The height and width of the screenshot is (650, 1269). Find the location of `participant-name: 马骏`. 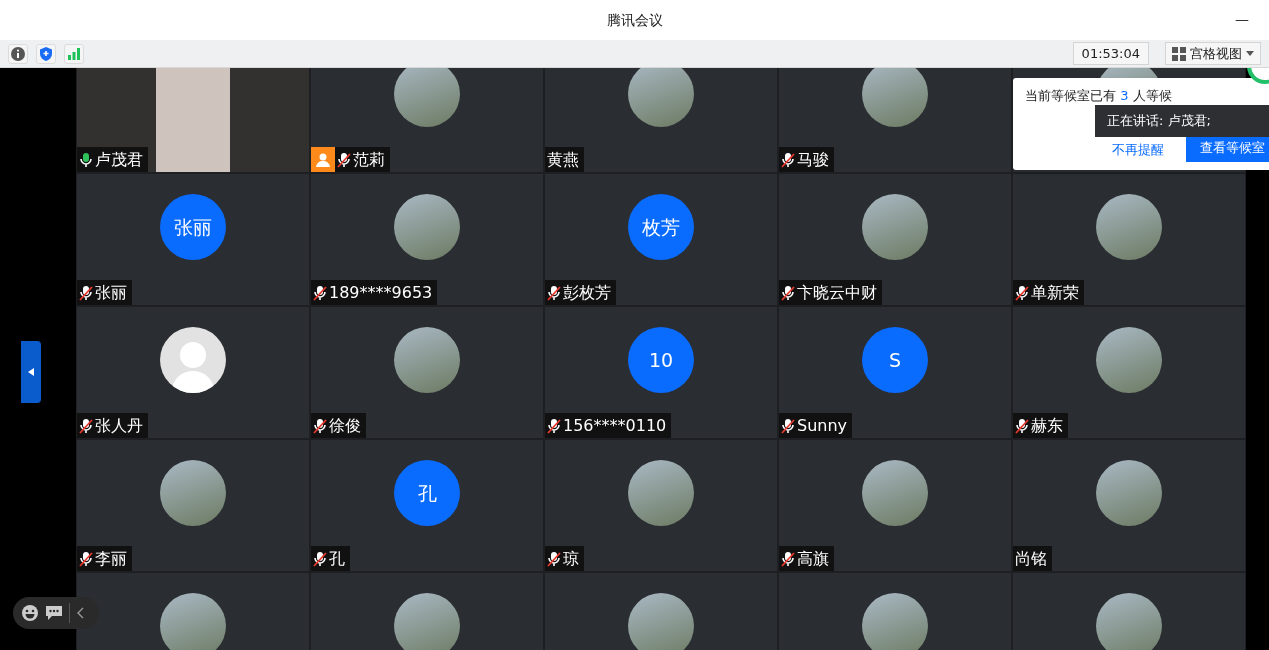

participant-name: 马骏 is located at coordinates (813, 159).